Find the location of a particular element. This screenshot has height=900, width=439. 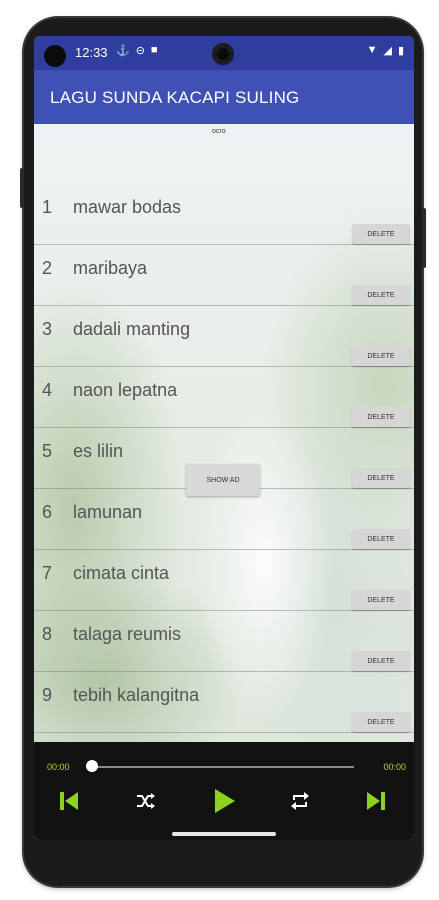

signal-icon: ◢ is located at coordinates (387, 51).